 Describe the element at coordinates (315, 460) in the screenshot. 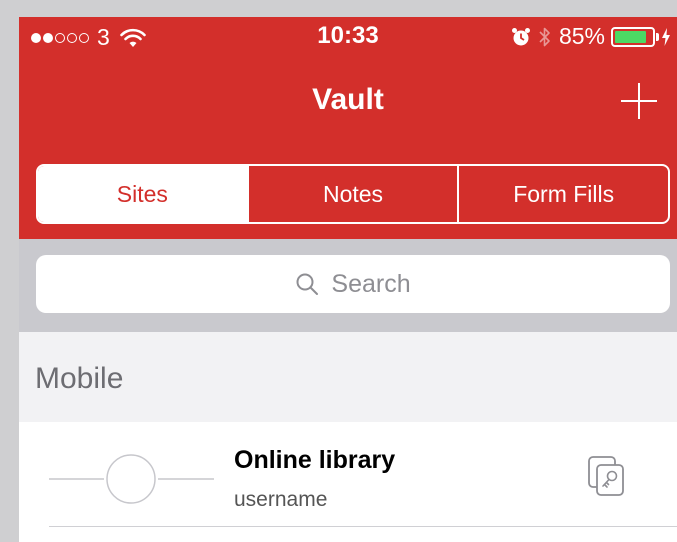

I see `item-title: Online library` at that location.